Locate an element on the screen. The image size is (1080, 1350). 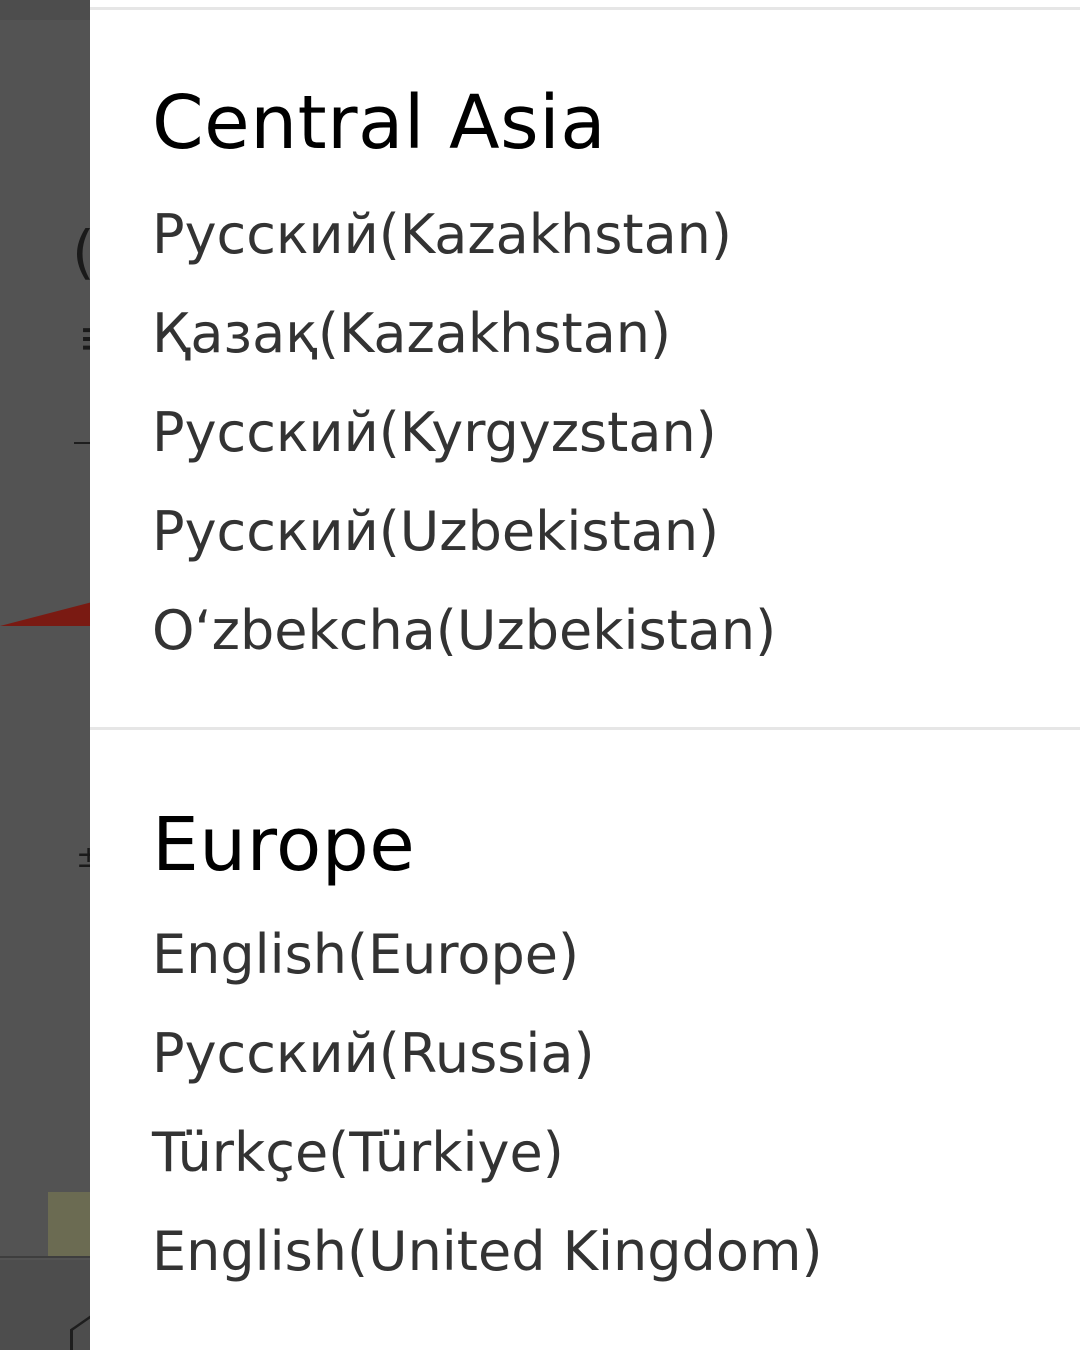
section-title: Central Asia is located at coordinates (379, 123).